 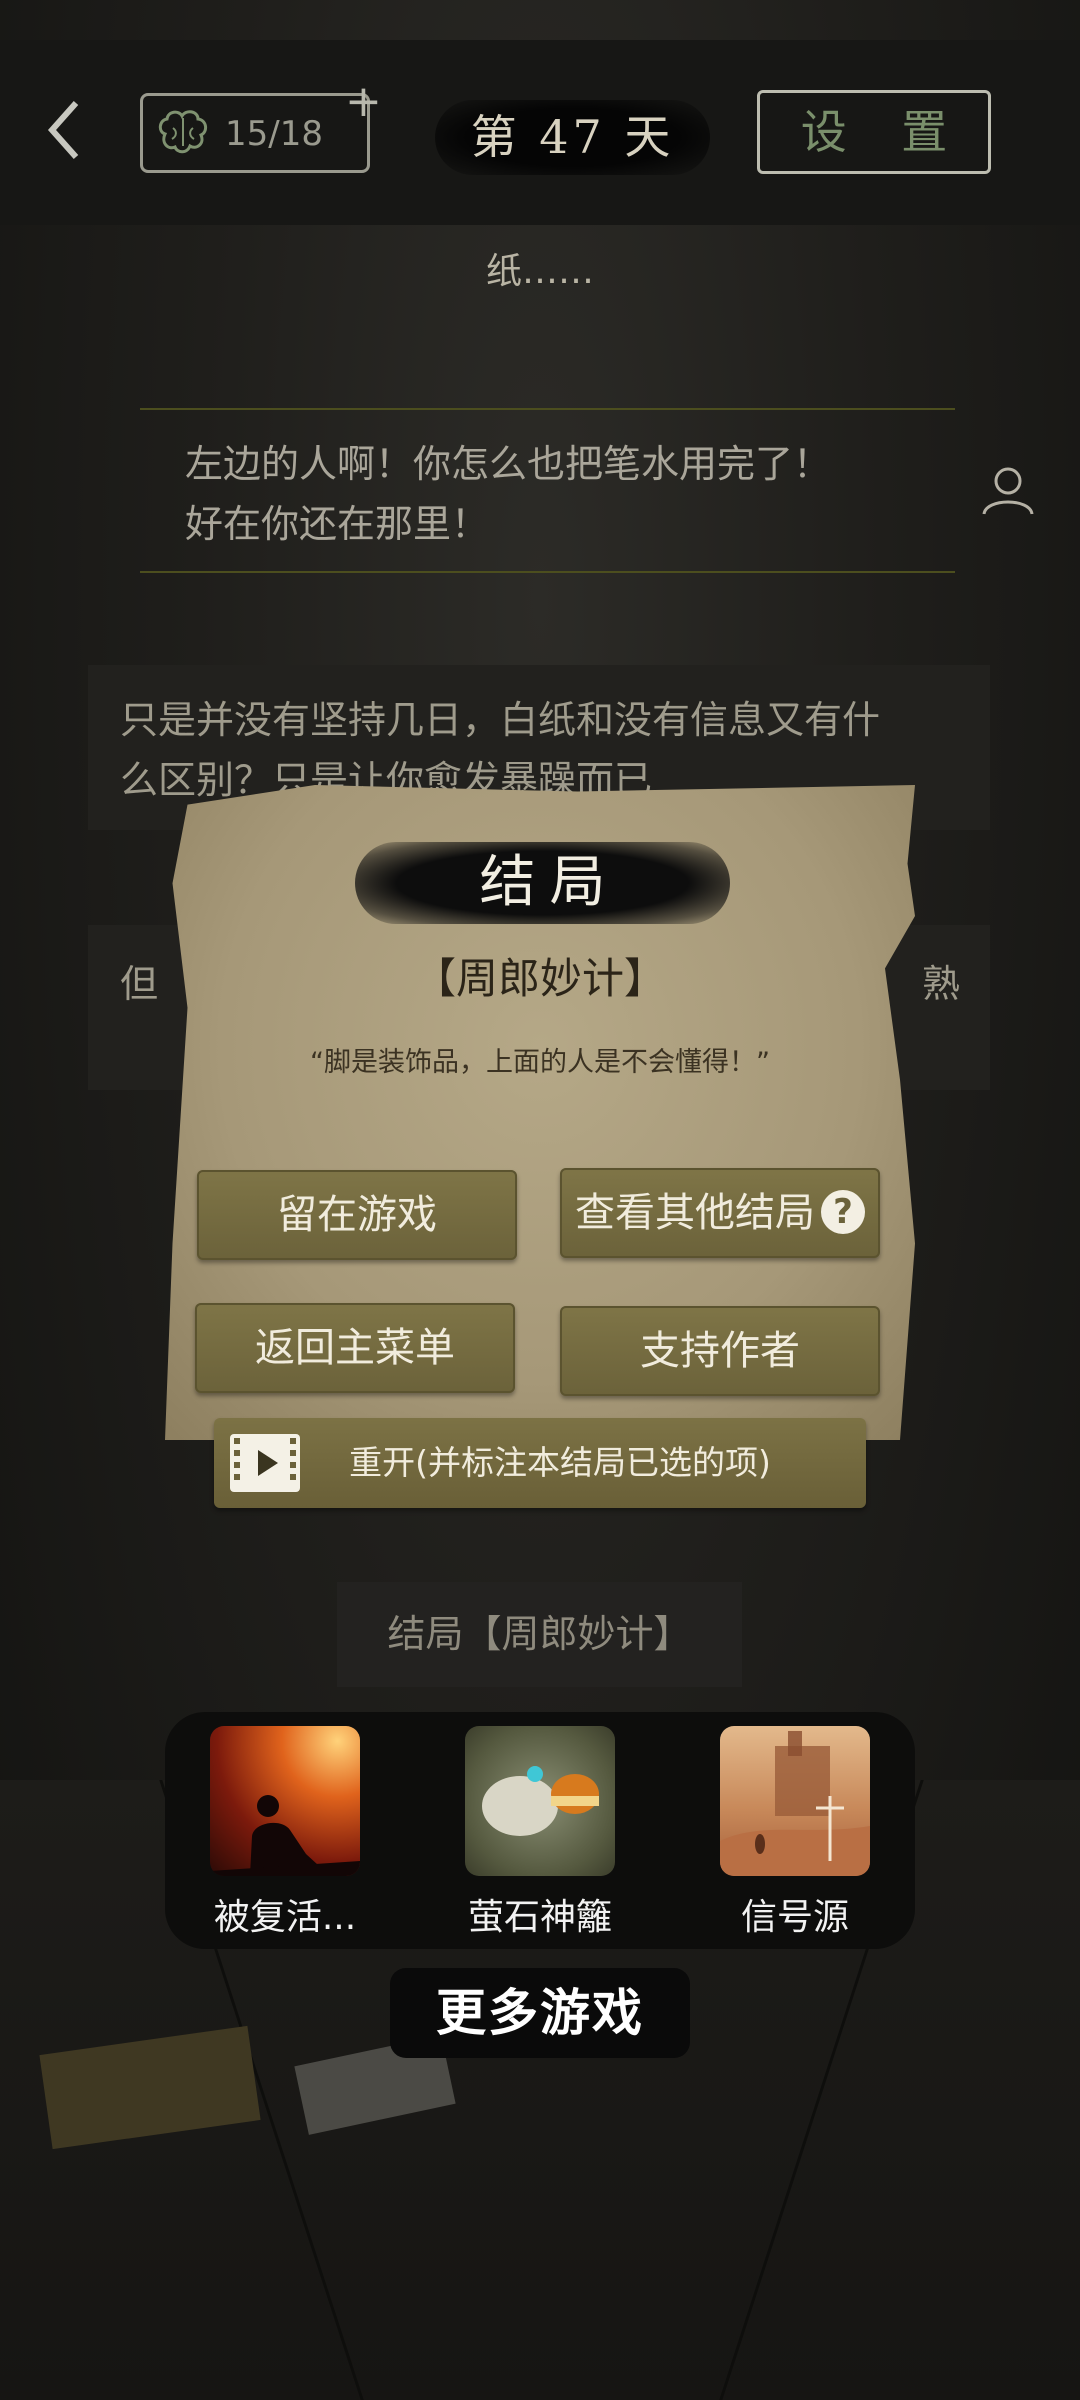 What do you see at coordinates (549, 882) in the screenshot?
I see `dialog-title: 结局` at bounding box center [549, 882].